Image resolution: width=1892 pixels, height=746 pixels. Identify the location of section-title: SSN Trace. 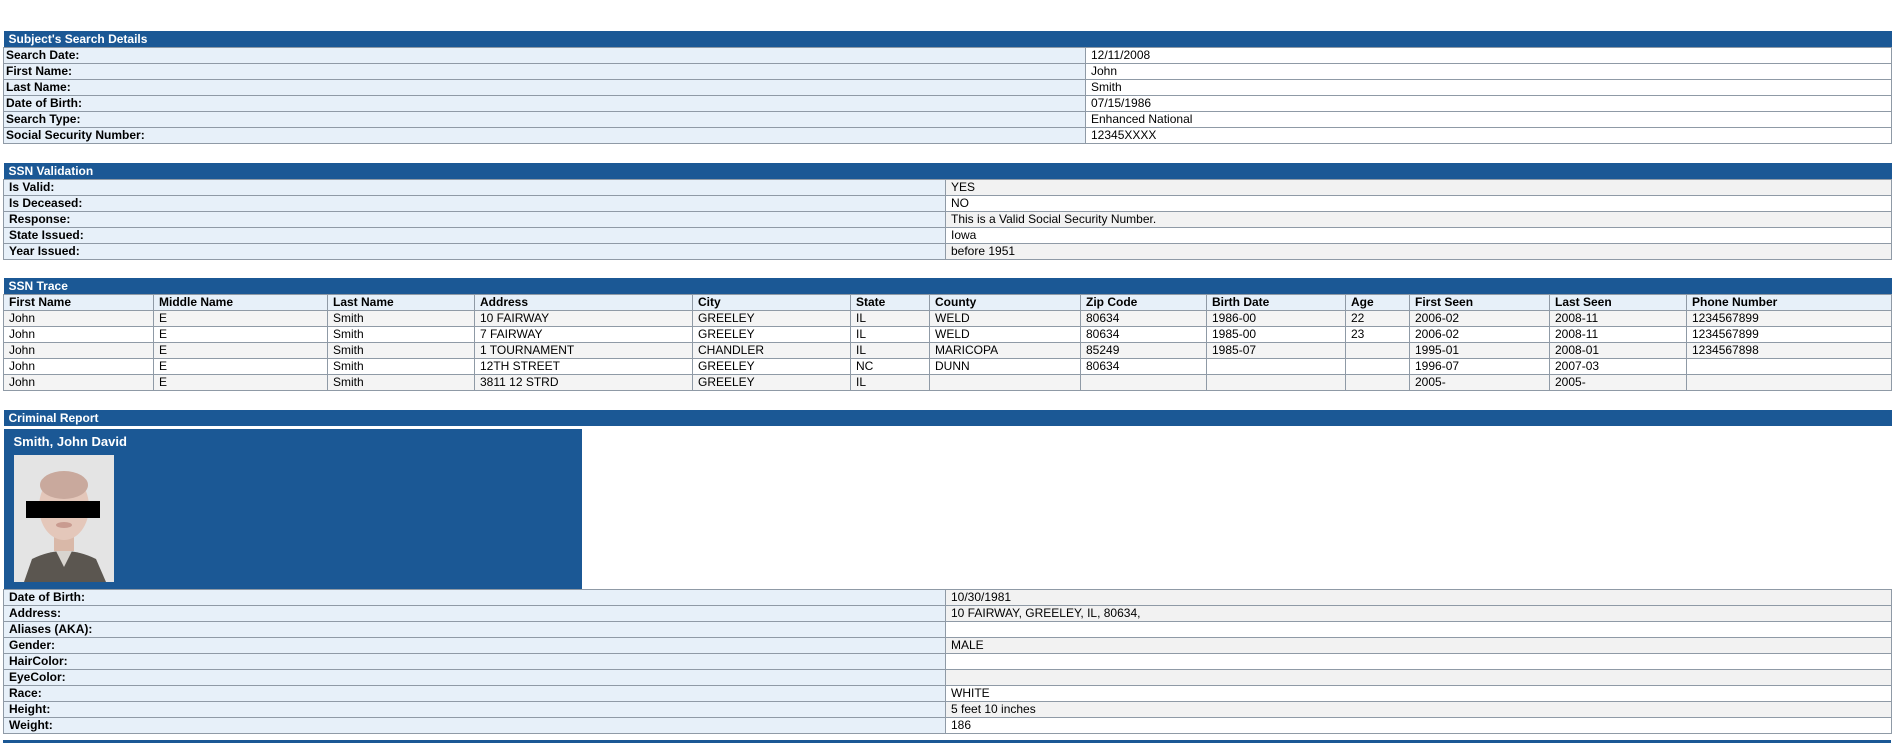
(947, 286).